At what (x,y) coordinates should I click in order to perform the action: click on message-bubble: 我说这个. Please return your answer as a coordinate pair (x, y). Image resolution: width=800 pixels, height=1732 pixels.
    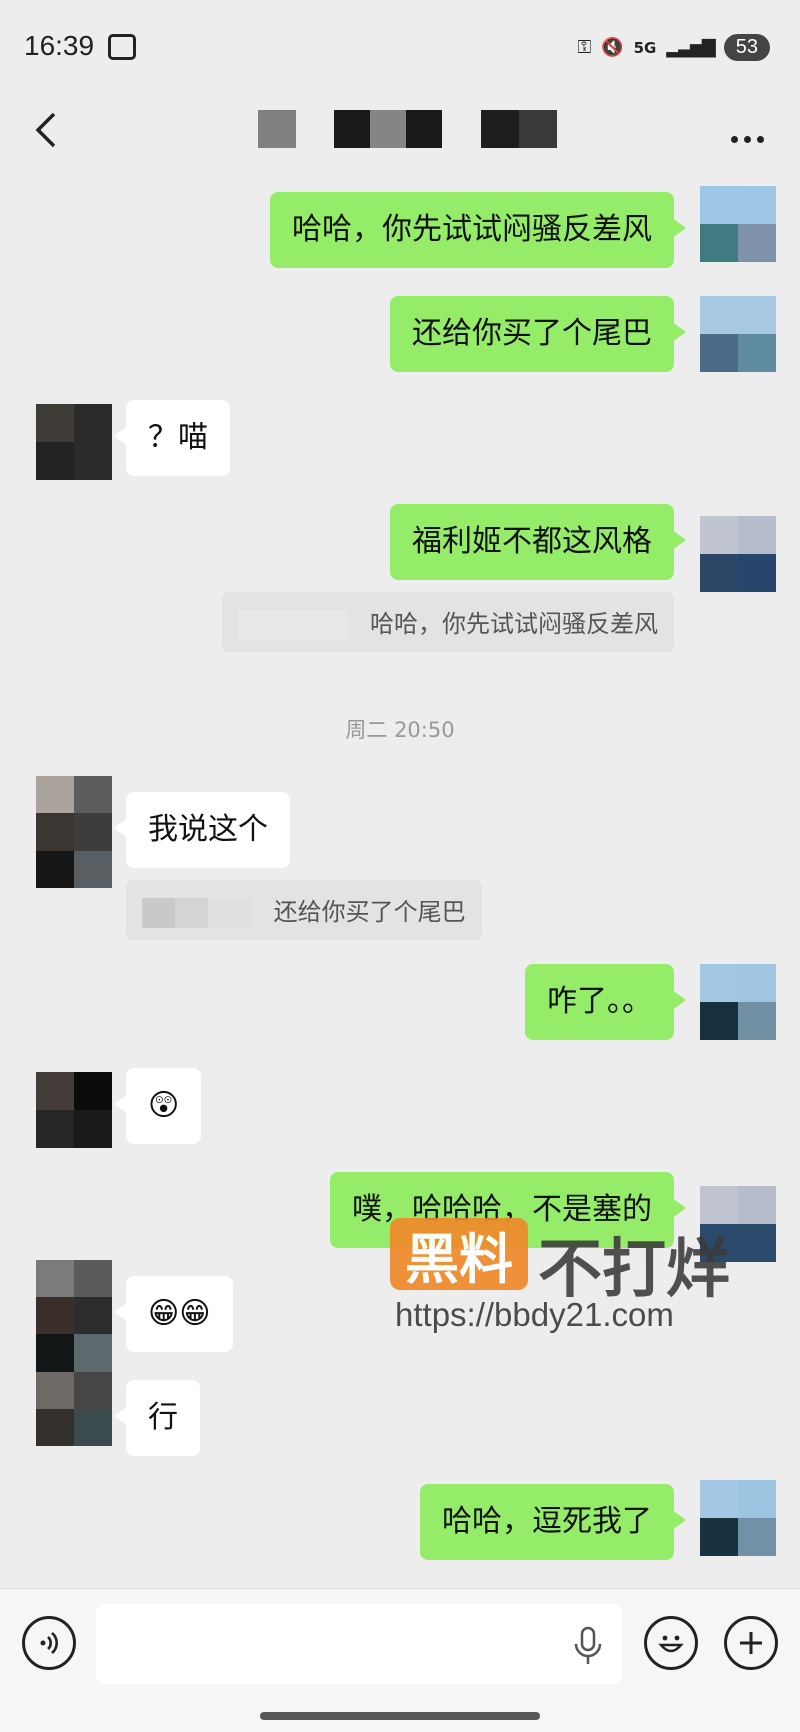
    Looking at the image, I should click on (202, 830).